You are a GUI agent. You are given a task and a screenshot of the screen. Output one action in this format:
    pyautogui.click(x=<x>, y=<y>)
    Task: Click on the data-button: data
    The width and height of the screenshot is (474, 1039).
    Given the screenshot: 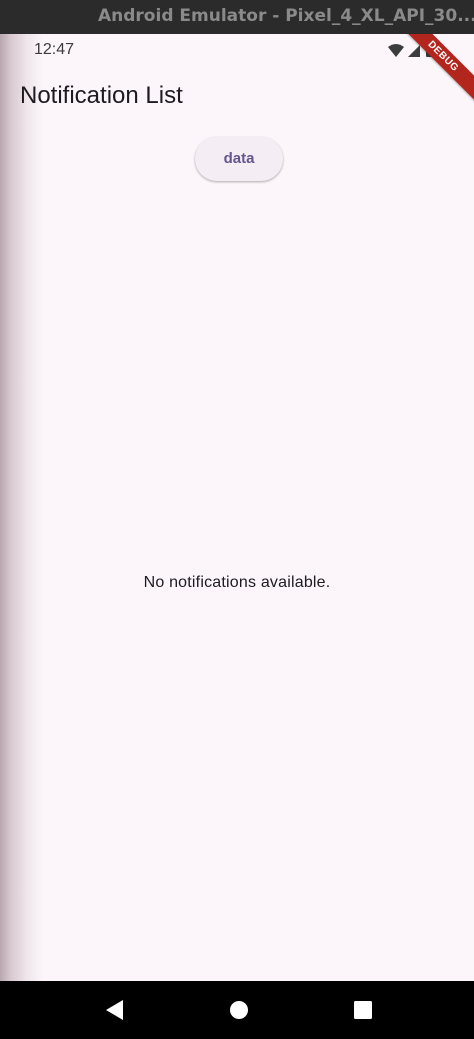 What is the action you would take?
    pyautogui.click(x=239, y=159)
    